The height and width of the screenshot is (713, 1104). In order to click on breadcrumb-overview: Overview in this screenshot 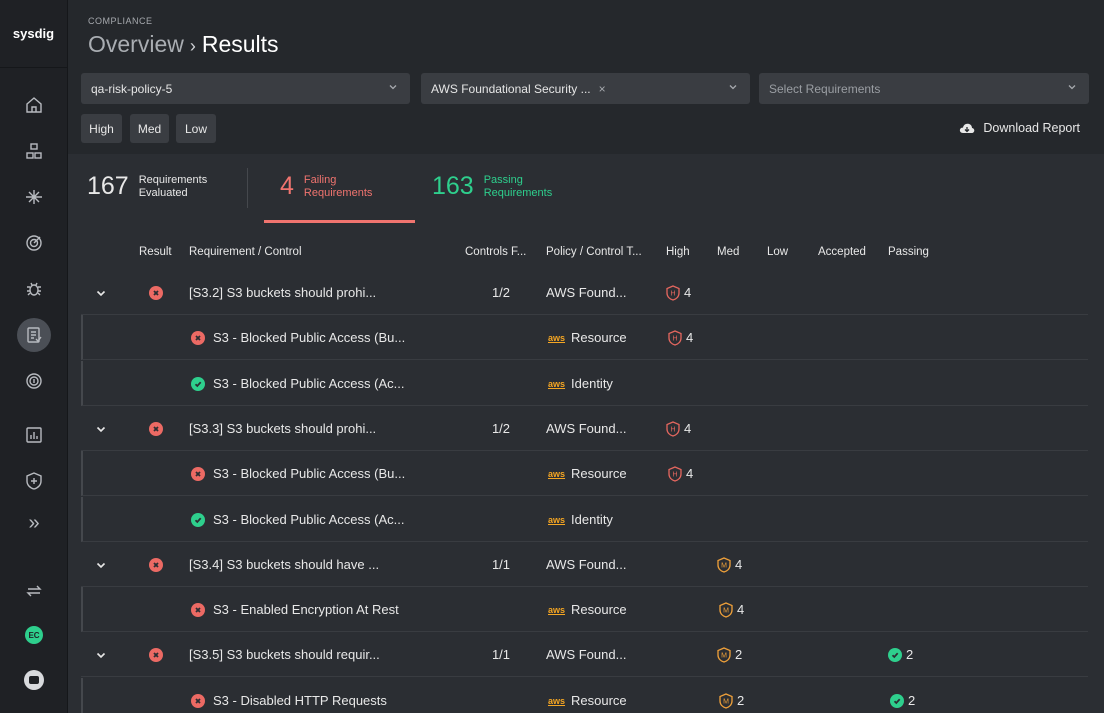, I will do `click(136, 44)`.